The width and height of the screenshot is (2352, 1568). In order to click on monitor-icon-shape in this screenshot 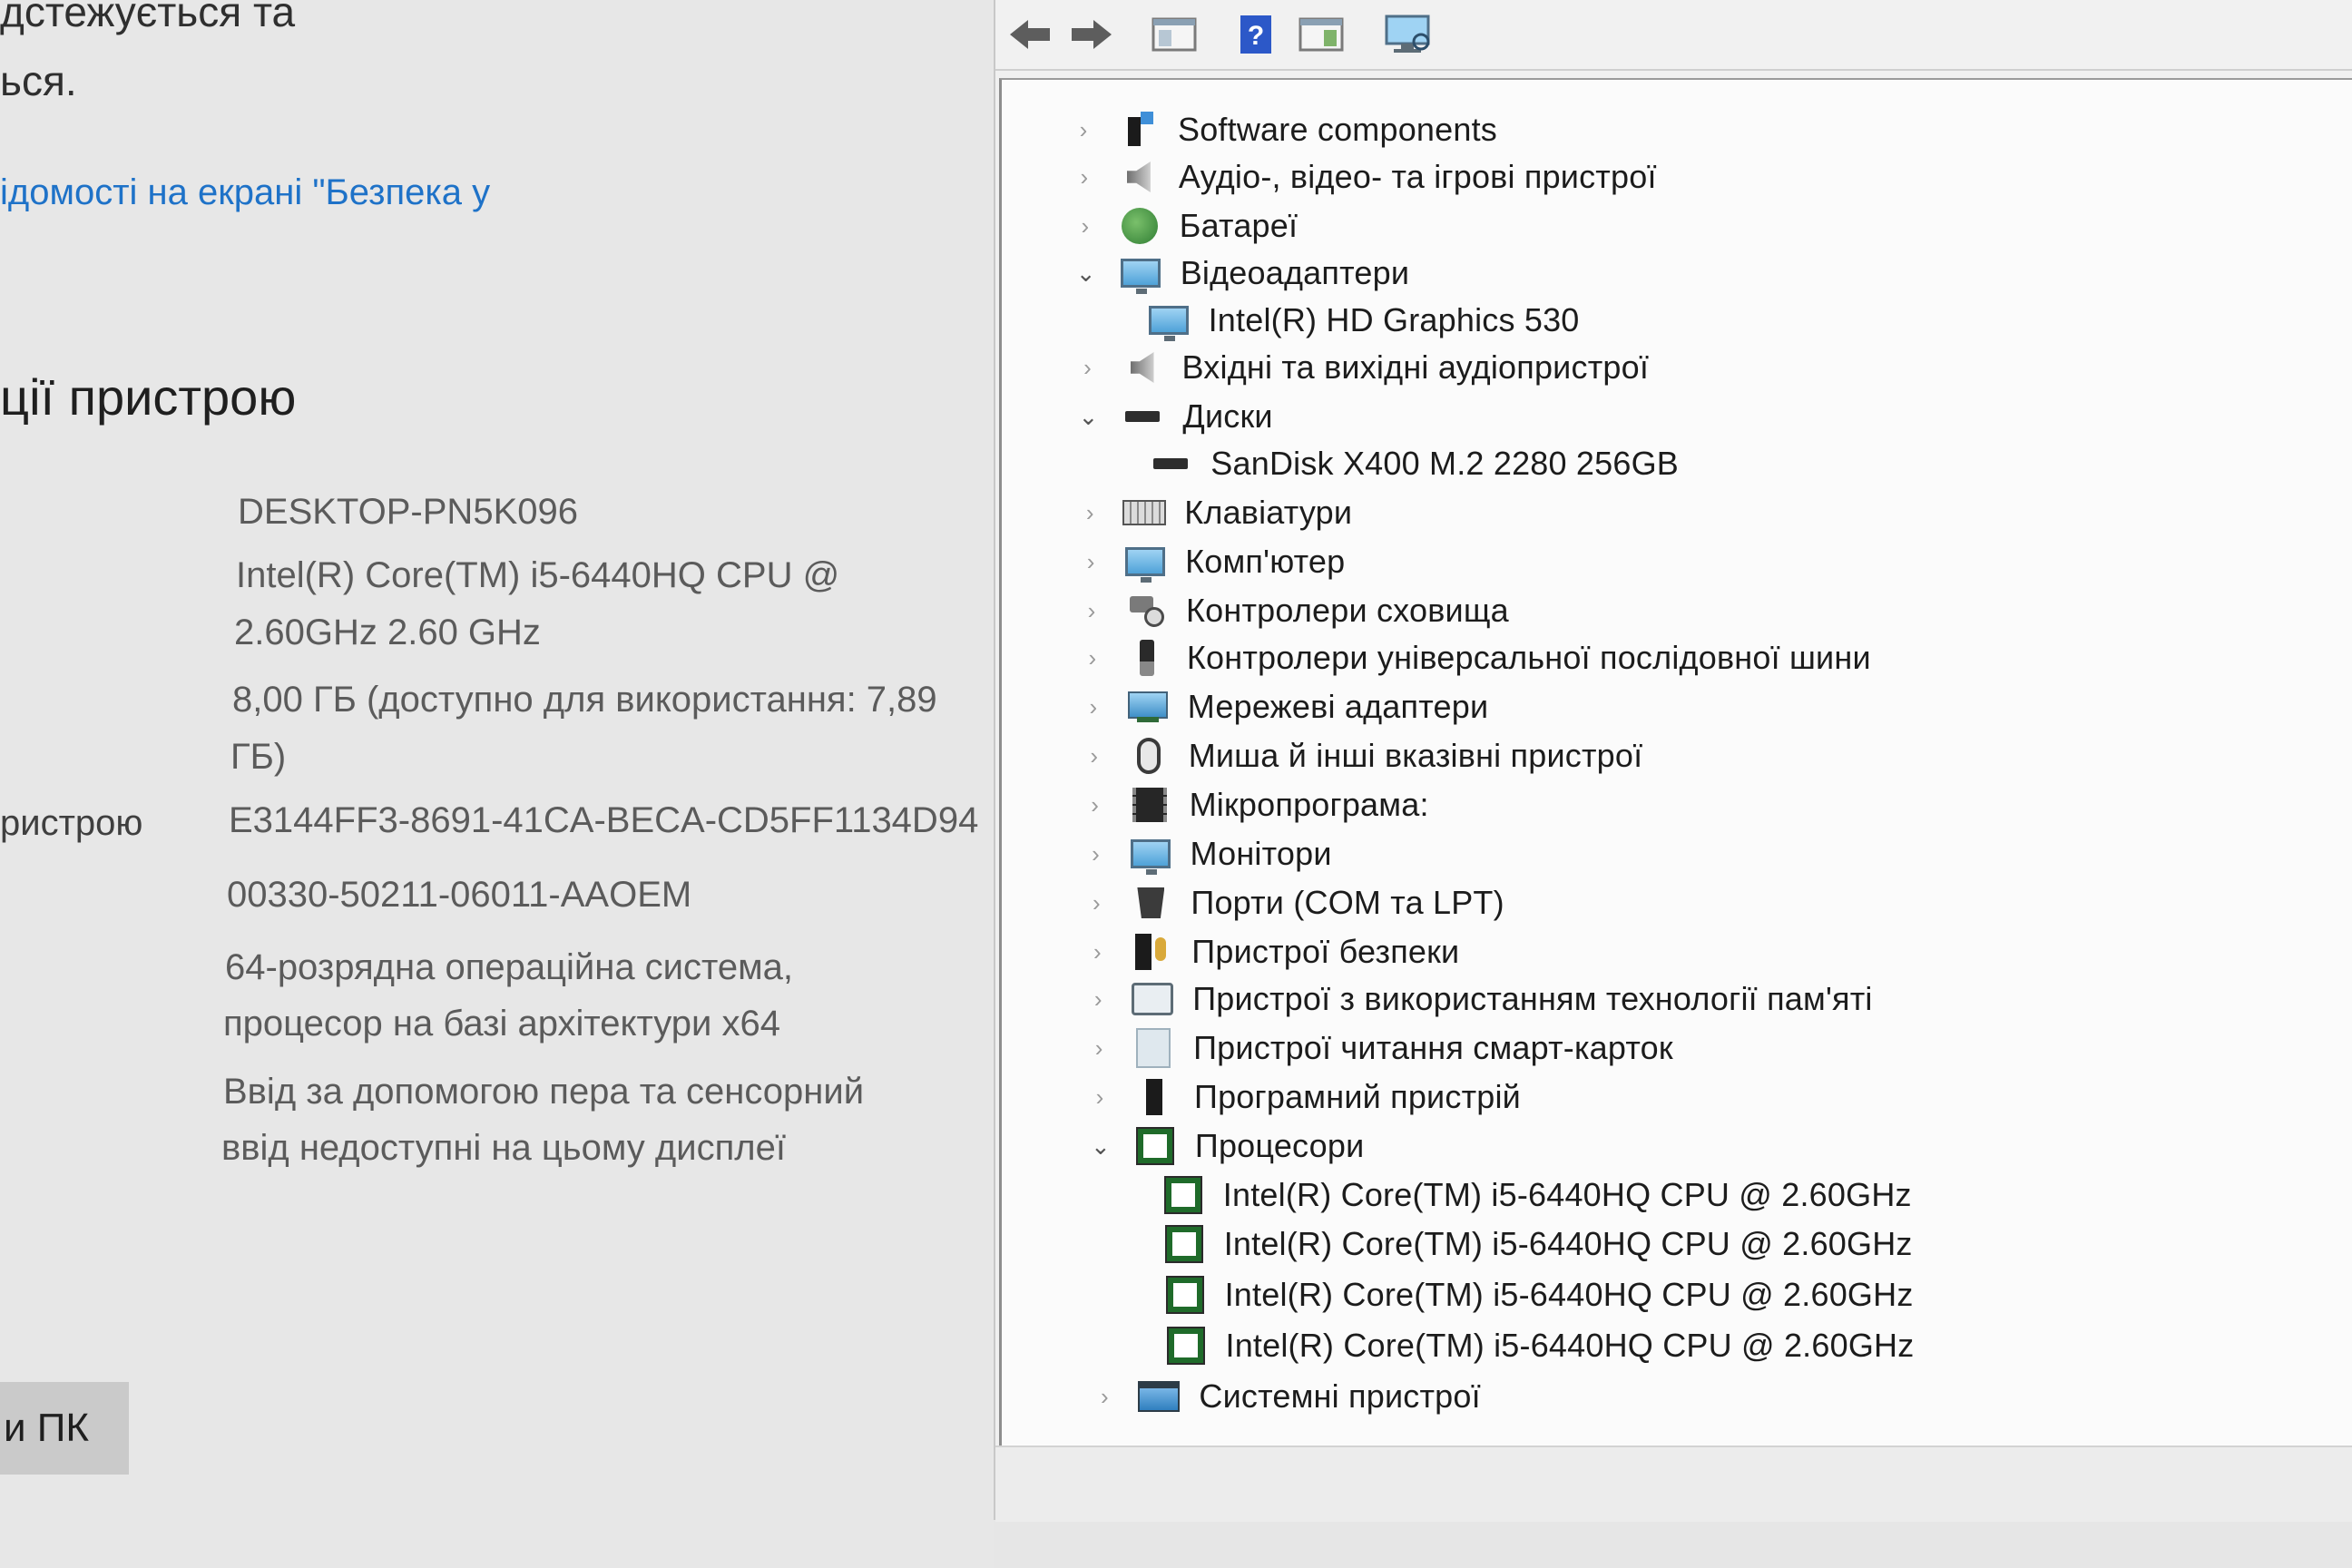, I will do `click(1150, 857)`.